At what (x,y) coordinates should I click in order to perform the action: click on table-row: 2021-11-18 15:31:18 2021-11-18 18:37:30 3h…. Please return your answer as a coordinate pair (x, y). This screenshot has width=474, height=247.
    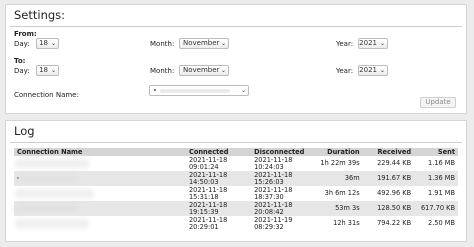
    Looking at the image, I should click on (236, 193).